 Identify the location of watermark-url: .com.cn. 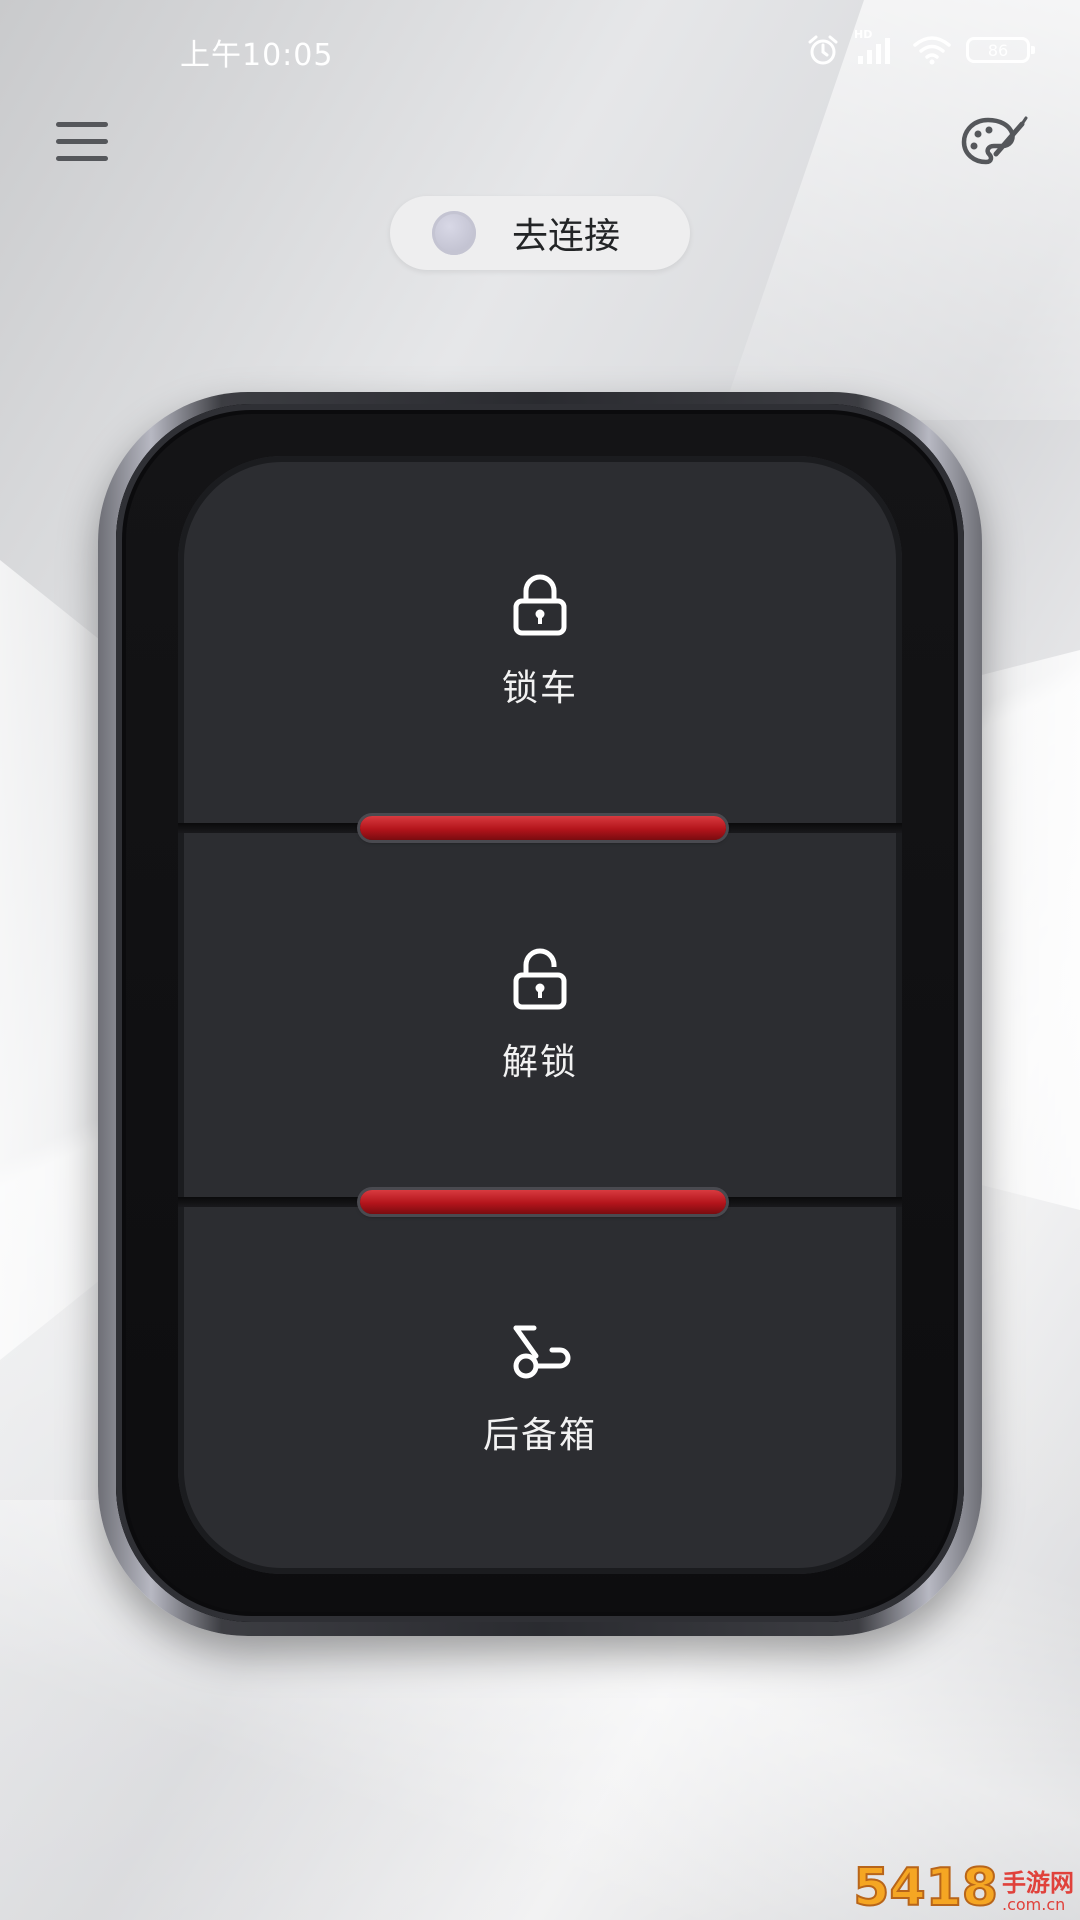
(1034, 1905).